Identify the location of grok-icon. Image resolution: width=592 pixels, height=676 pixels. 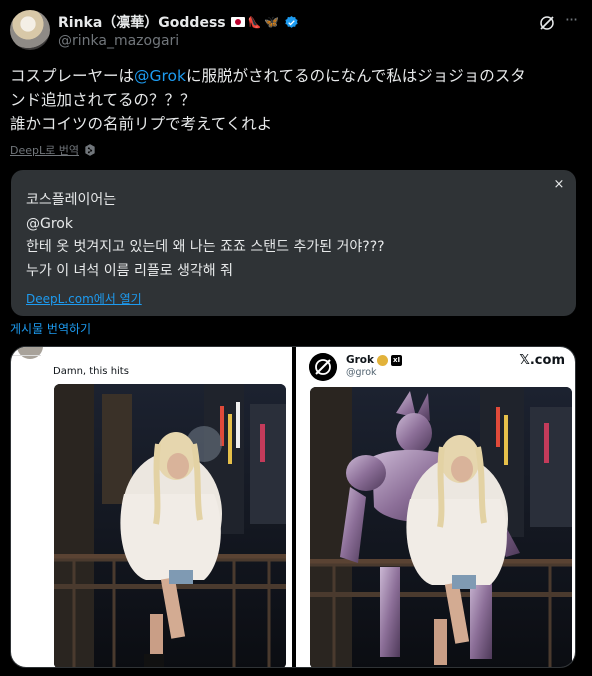
(547, 23).